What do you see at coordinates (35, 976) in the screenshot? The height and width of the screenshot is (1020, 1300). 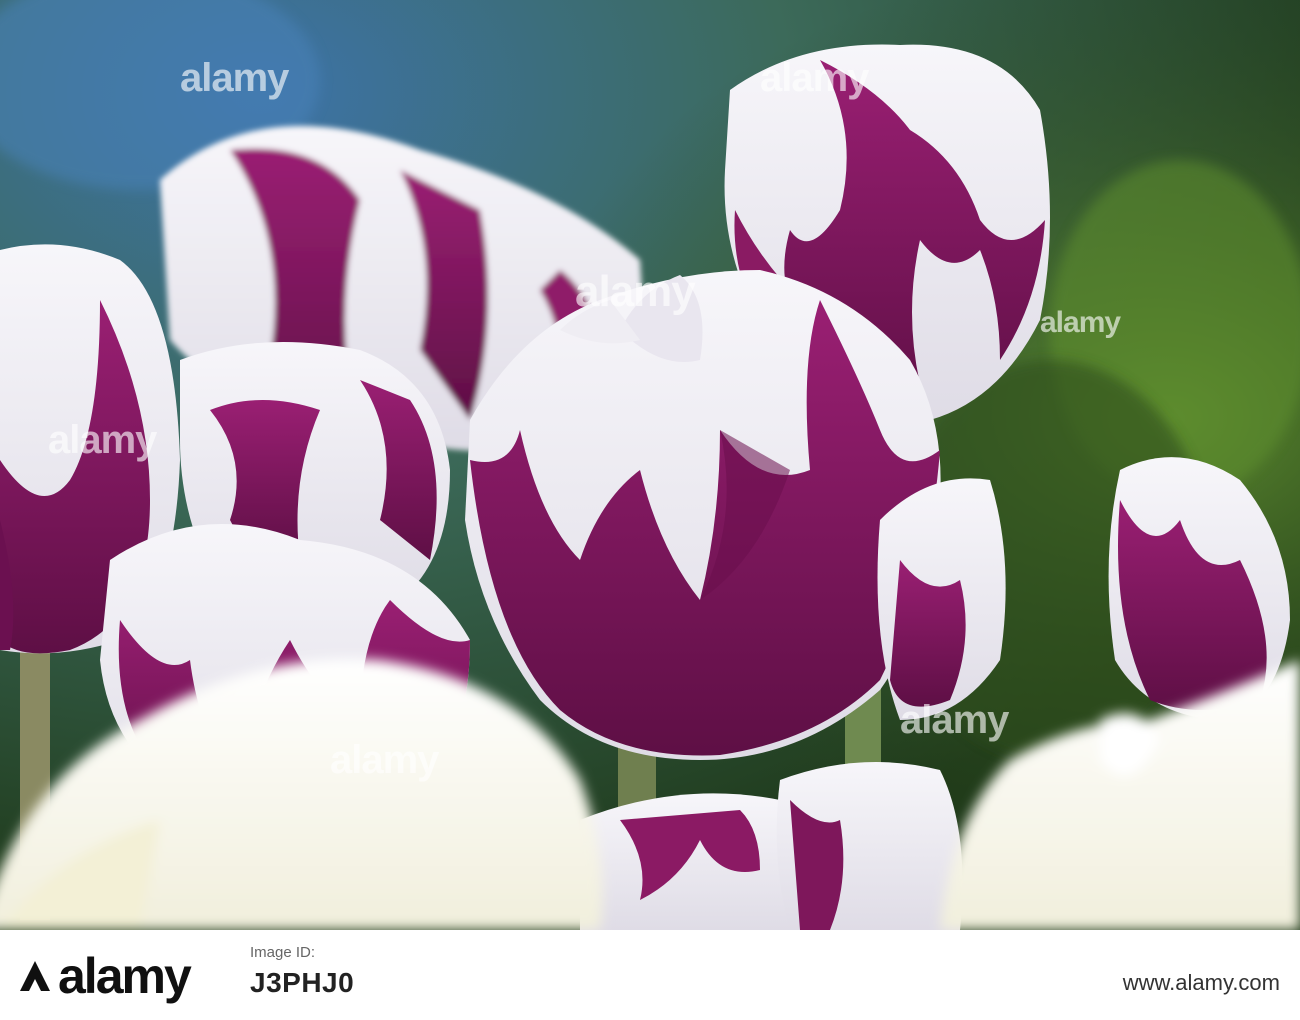 I see `alamy-a-icon` at bounding box center [35, 976].